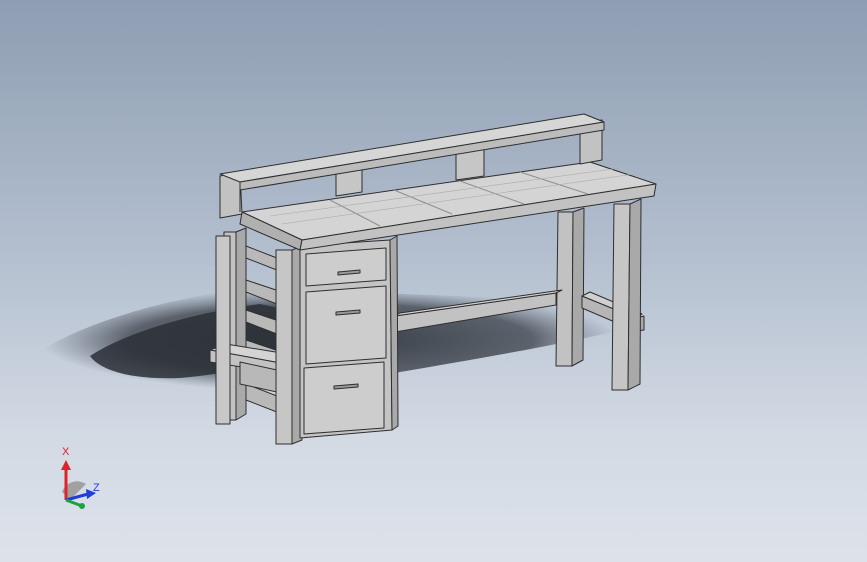  Describe the element at coordinates (82, 506) in the screenshot. I see `y-axis-head-icon` at that location.